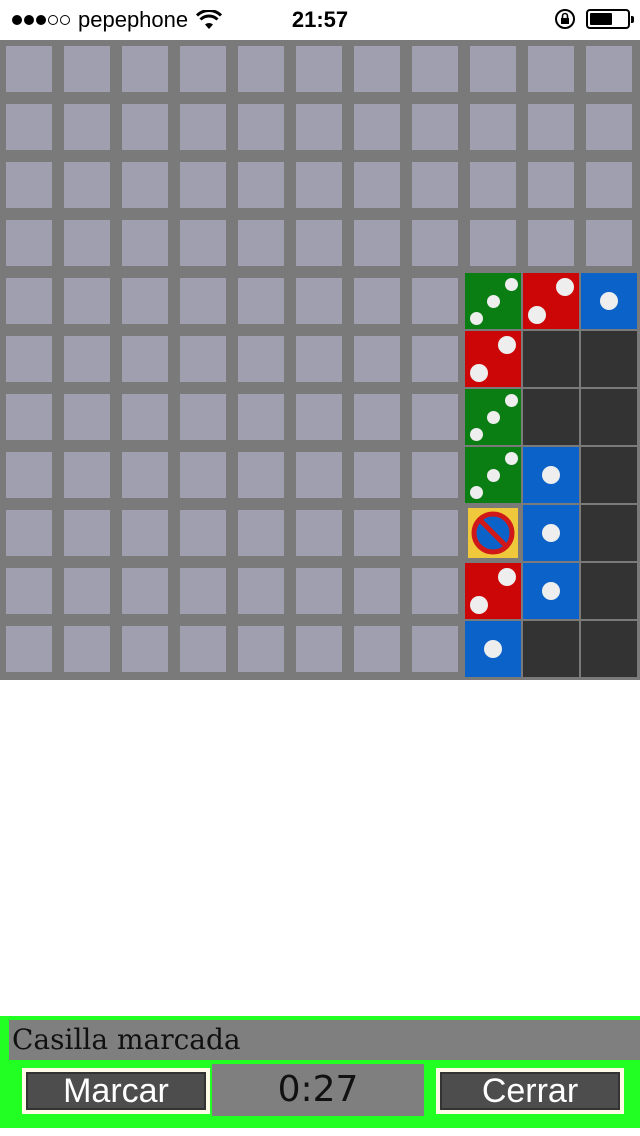 This screenshot has width=640, height=1136. I want to click on mark-button: Marcar, so click(116, 1091).